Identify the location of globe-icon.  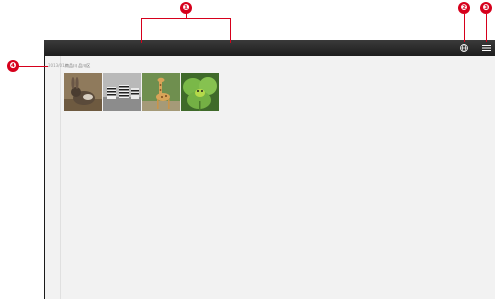
(464, 48).